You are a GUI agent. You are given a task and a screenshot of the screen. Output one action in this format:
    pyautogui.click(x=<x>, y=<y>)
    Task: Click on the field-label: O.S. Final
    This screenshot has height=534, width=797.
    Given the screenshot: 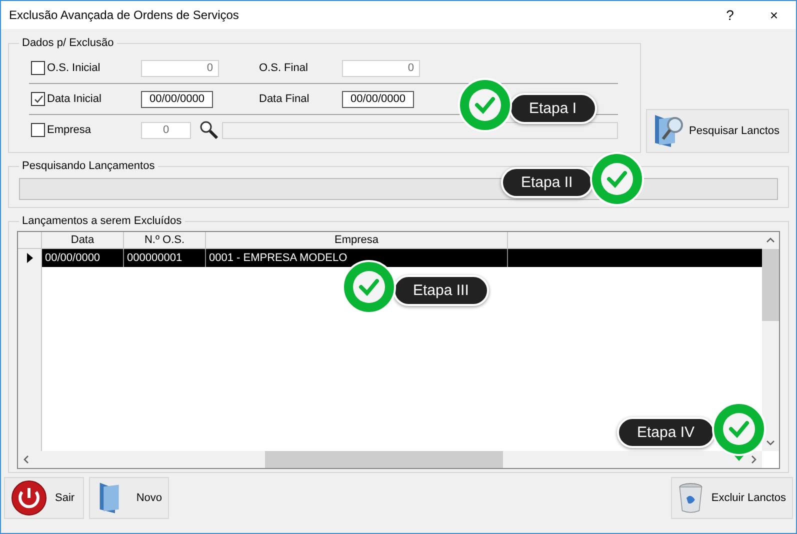 What is the action you would take?
    pyautogui.click(x=284, y=68)
    